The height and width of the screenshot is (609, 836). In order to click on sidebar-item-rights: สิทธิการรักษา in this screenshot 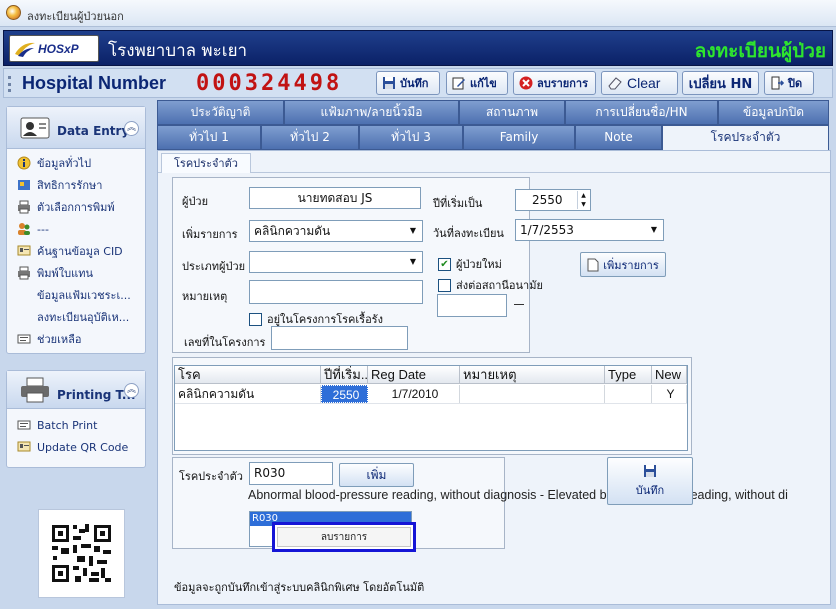, I will do `click(59, 185)`.